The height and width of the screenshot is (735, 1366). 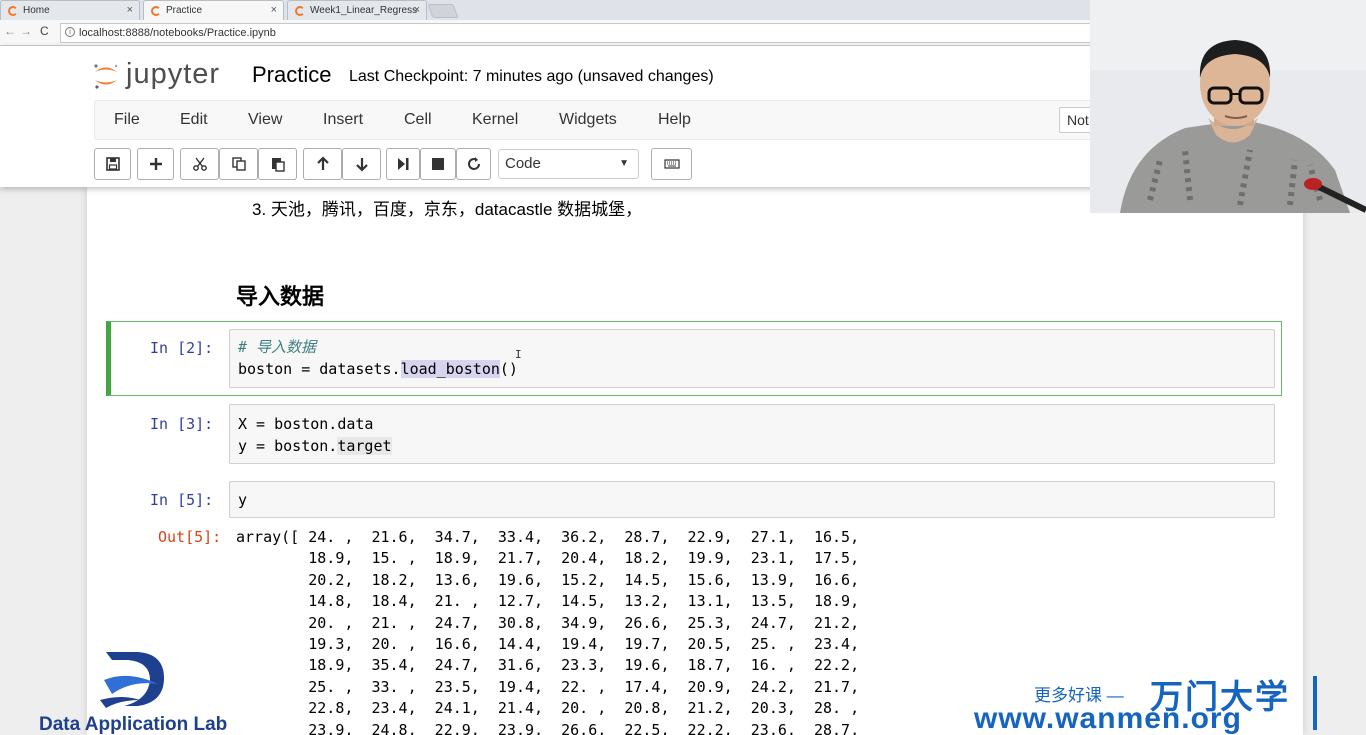 I want to click on code-line: boston = datasets.load_boston(), so click(x=378, y=369).